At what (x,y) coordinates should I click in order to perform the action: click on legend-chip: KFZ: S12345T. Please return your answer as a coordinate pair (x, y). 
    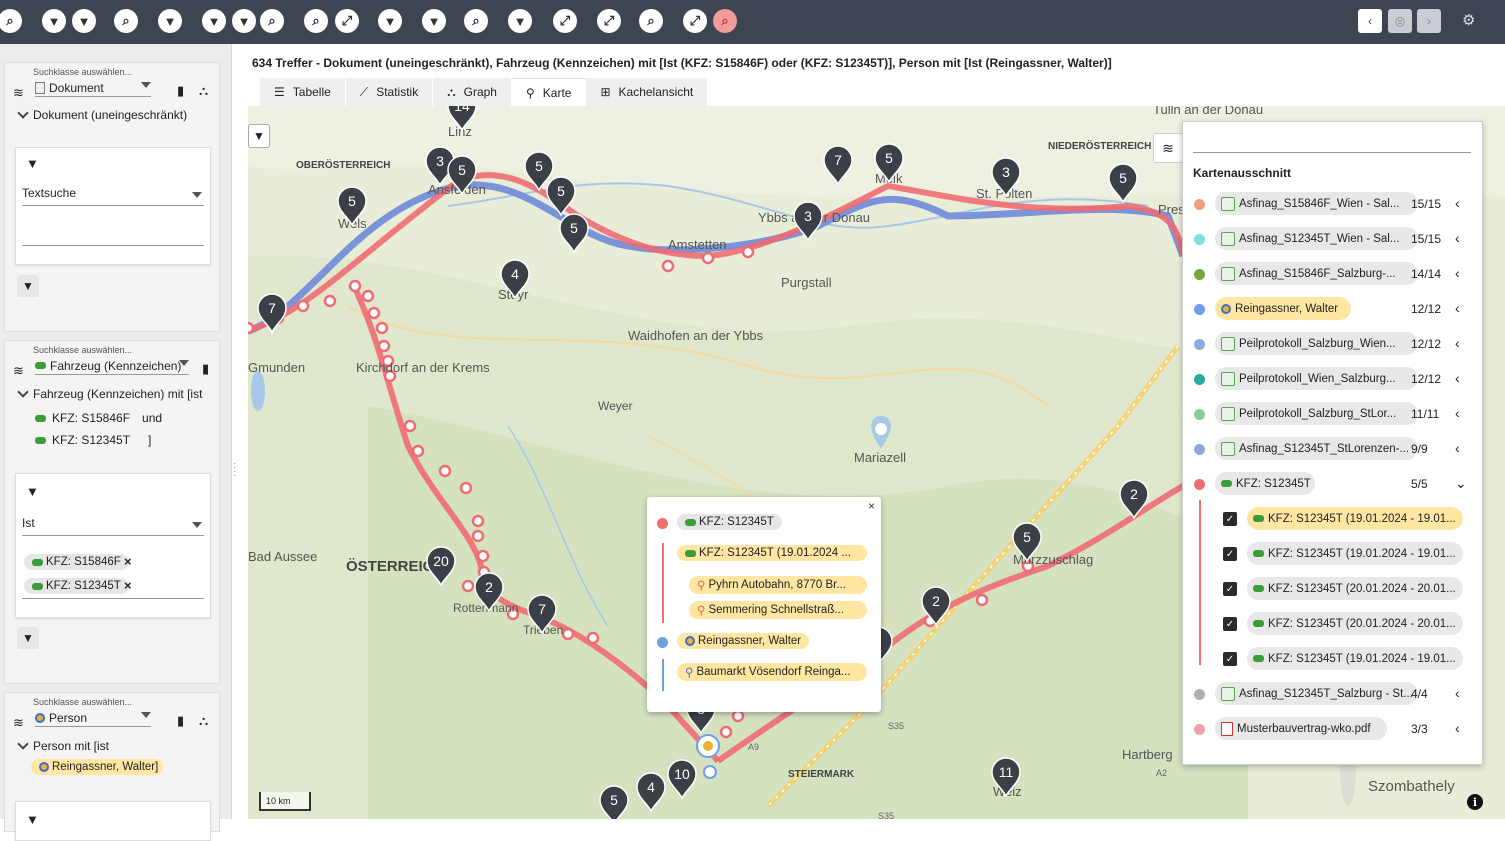
    Looking at the image, I should click on (1265, 483).